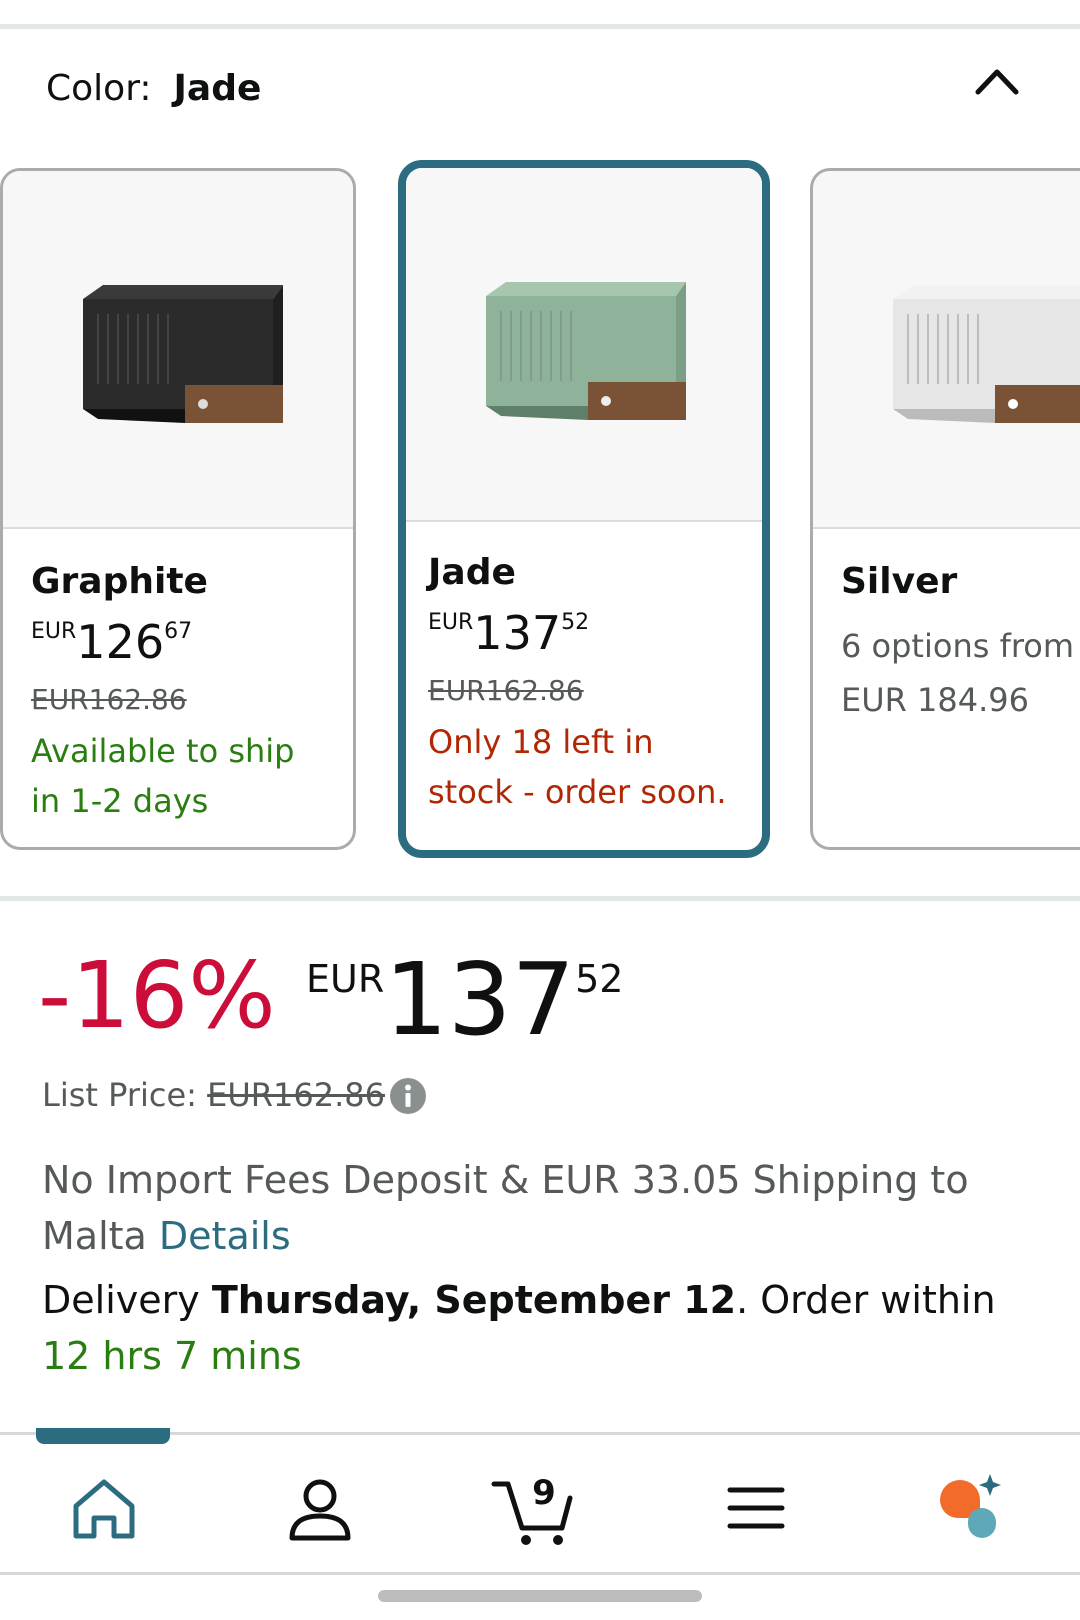 The image size is (1080, 1620). I want to click on home-icon, so click(104, 1508).